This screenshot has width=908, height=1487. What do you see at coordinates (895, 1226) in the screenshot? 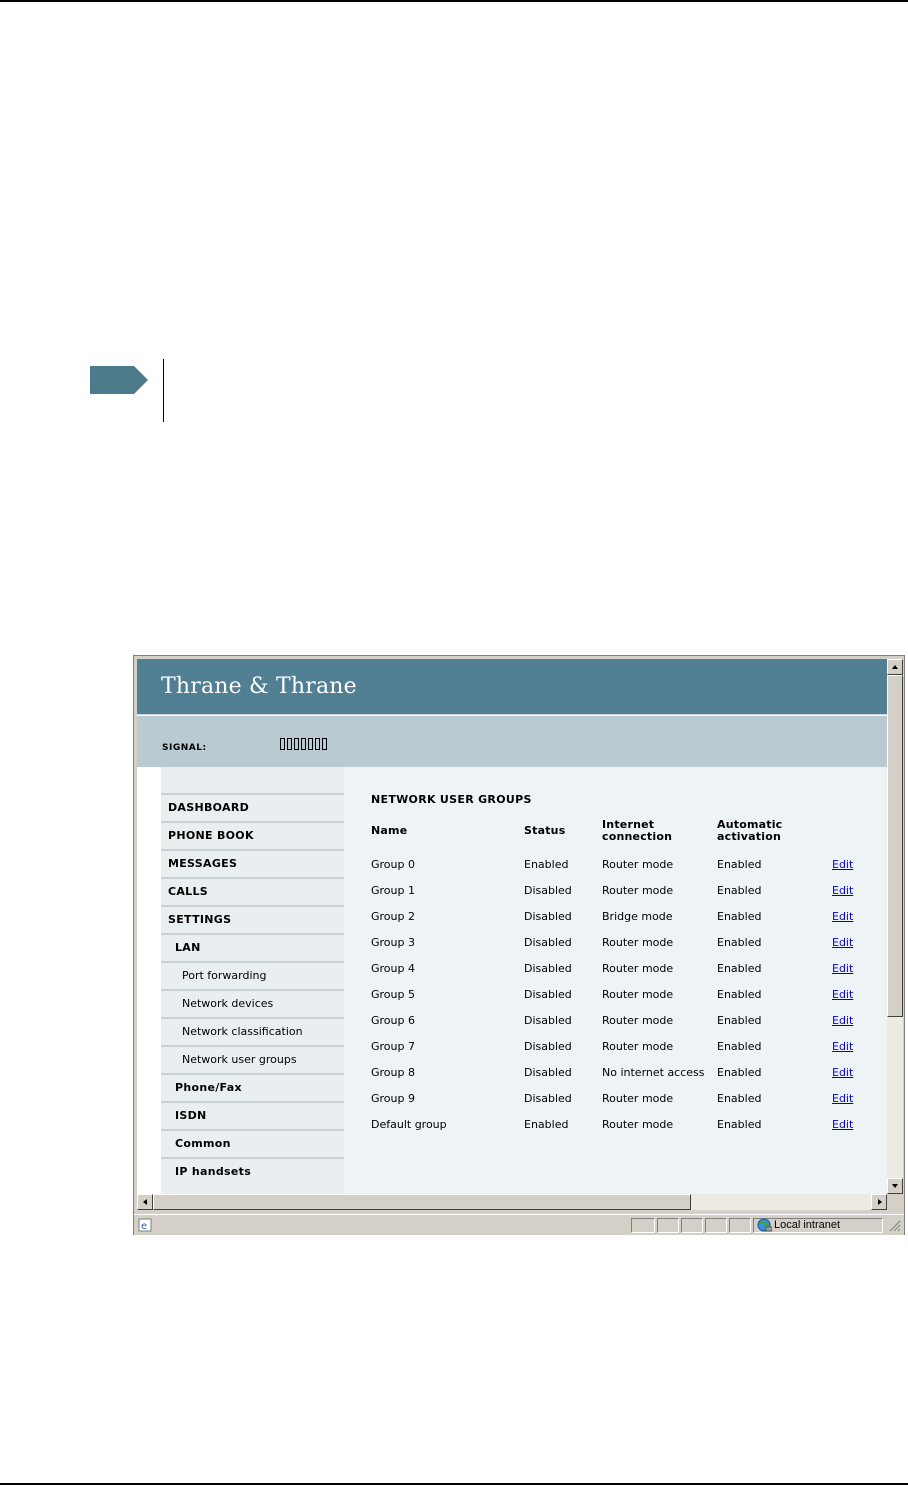
I see `resize-grip-icon` at bounding box center [895, 1226].